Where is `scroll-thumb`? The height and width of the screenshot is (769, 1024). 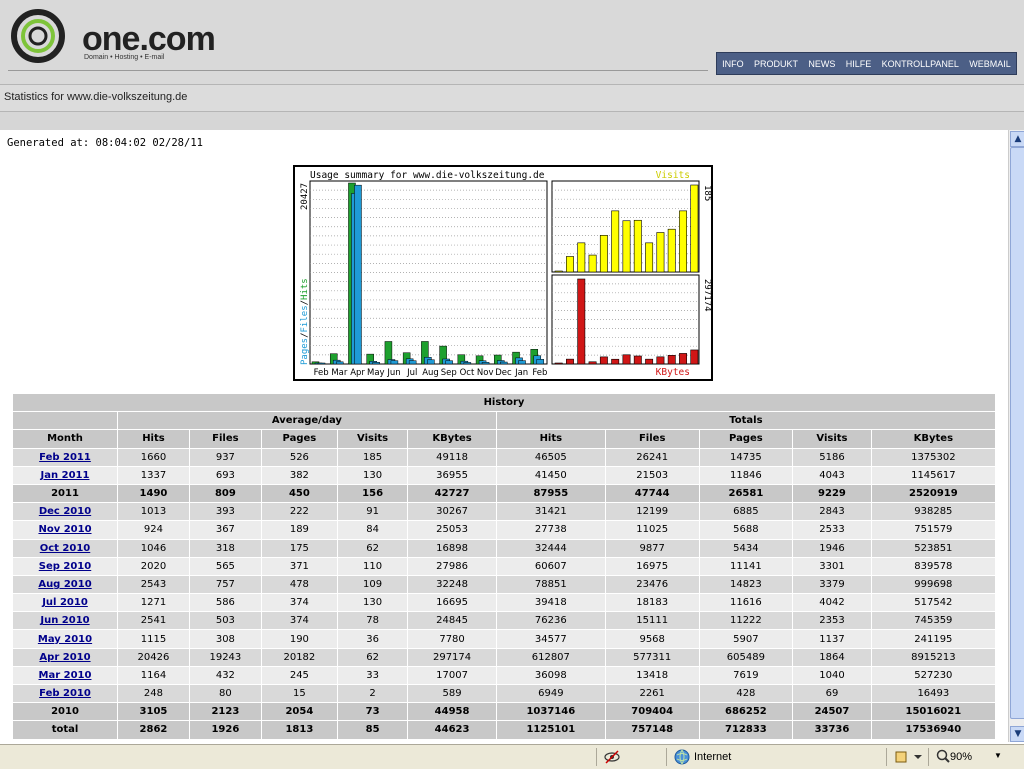 scroll-thumb is located at coordinates (1017, 433).